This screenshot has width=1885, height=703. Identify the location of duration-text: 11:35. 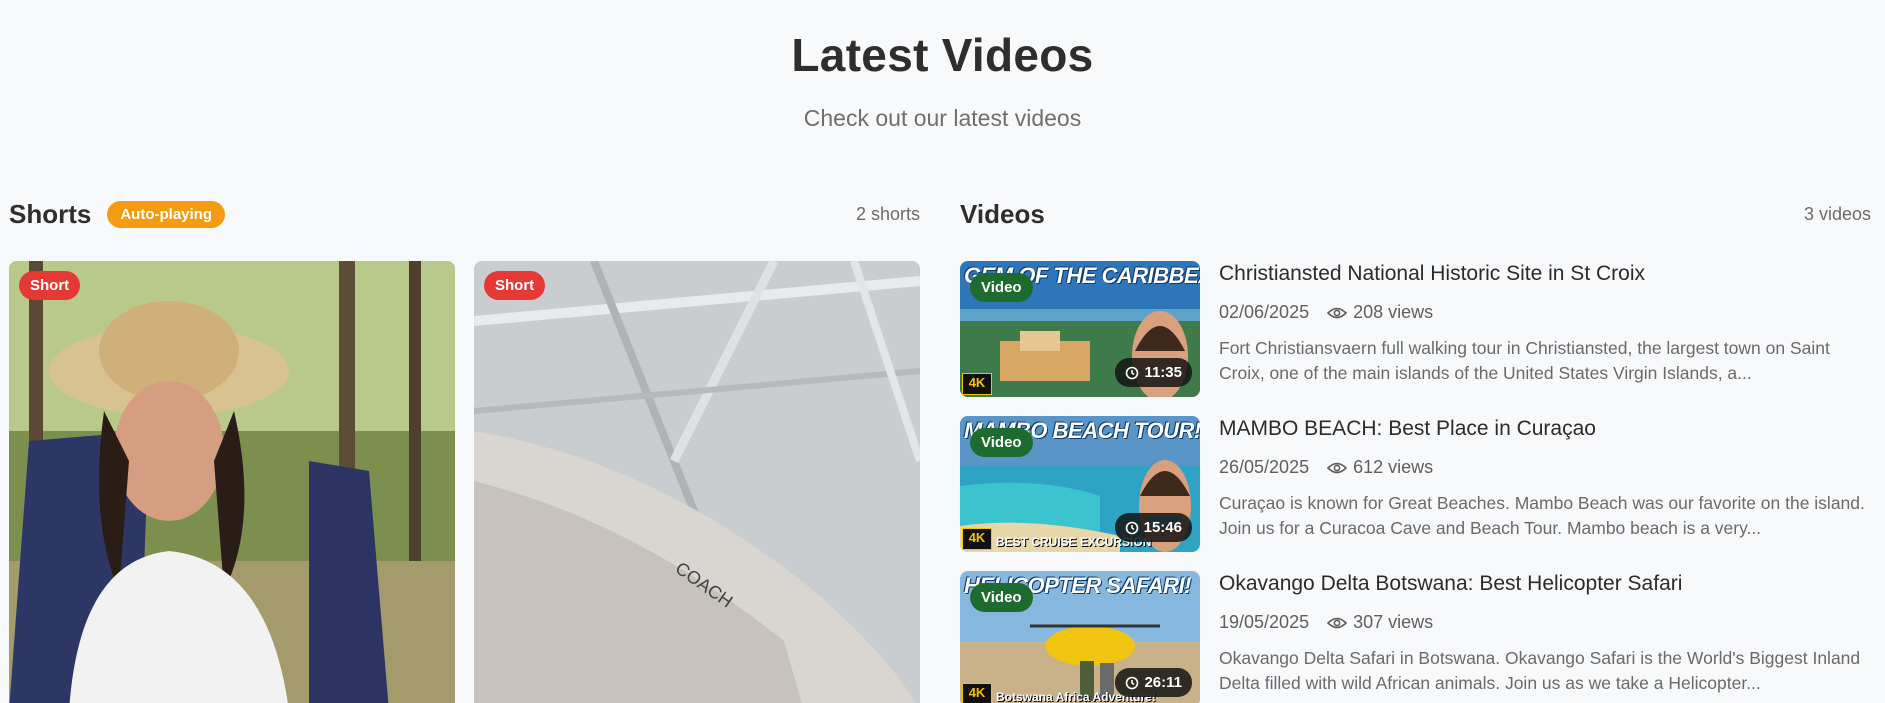
(1163, 372).